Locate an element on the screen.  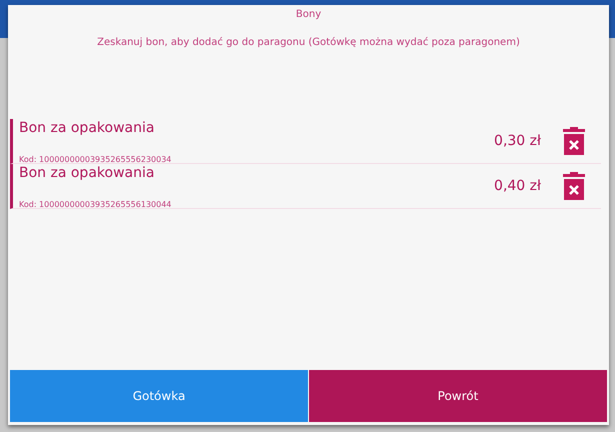
voucher-code: Kod: 10000000003935265556230034 is located at coordinates (95, 159).